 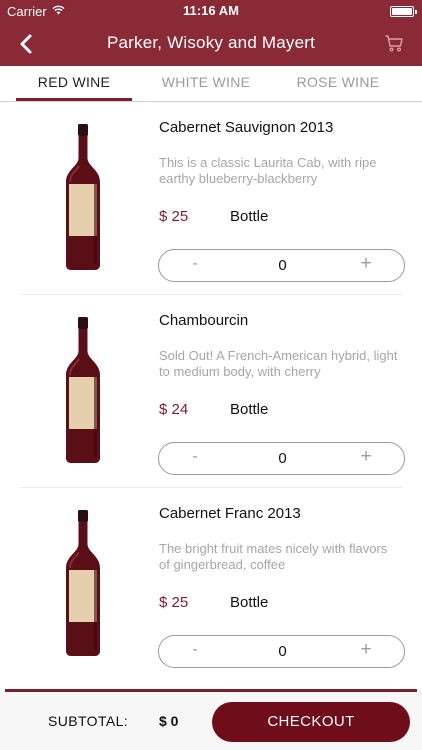 I want to click on subtotal-value: $ 0, so click(x=169, y=721).